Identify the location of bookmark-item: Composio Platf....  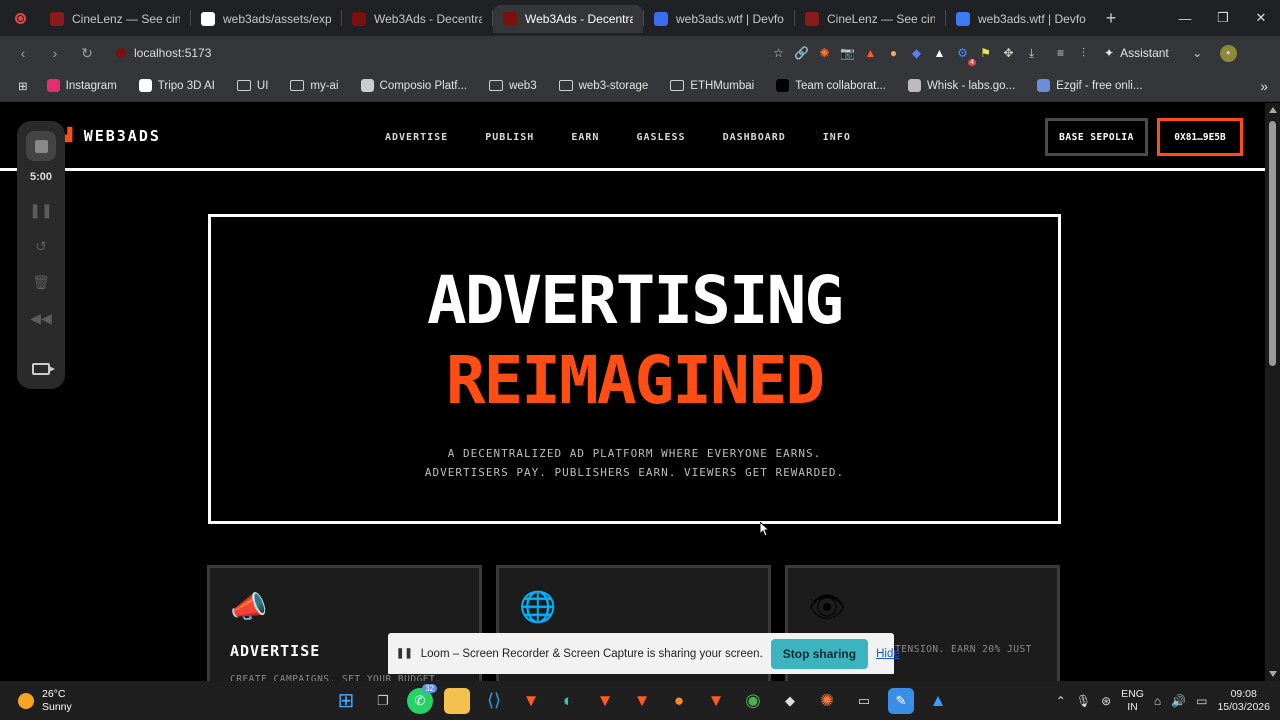
(414, 86).